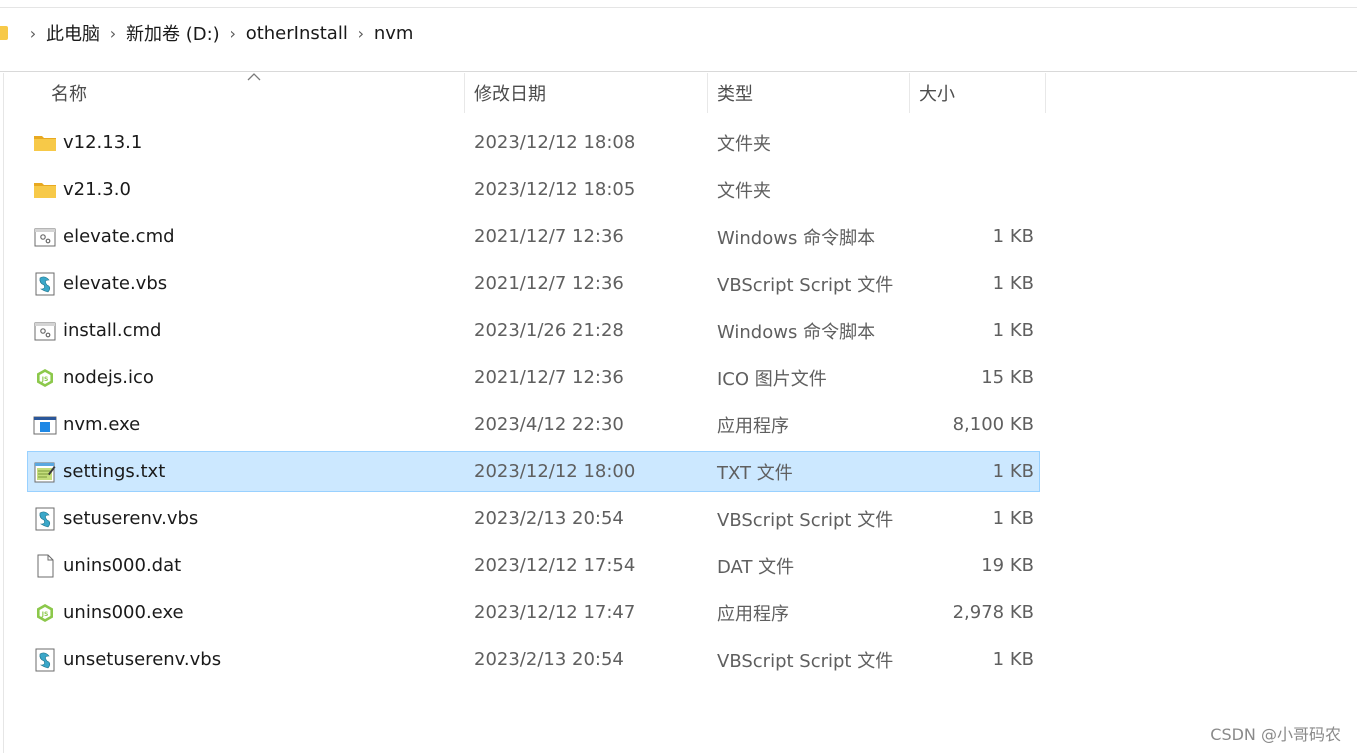  I want to click on column-header-name: 名称, so click(232, 93).